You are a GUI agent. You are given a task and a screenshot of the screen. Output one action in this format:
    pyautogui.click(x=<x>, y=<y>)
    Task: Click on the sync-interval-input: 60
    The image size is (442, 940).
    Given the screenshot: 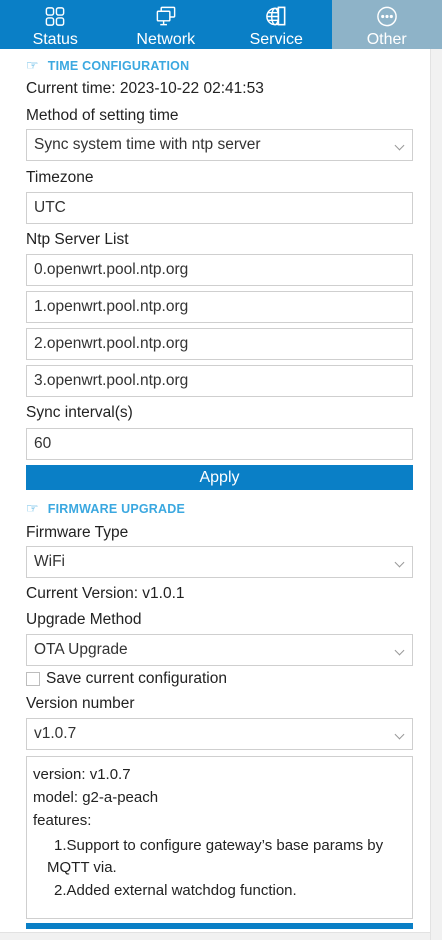 What is the action you would take?
    pyautogui.click(x=219, y=444)
    